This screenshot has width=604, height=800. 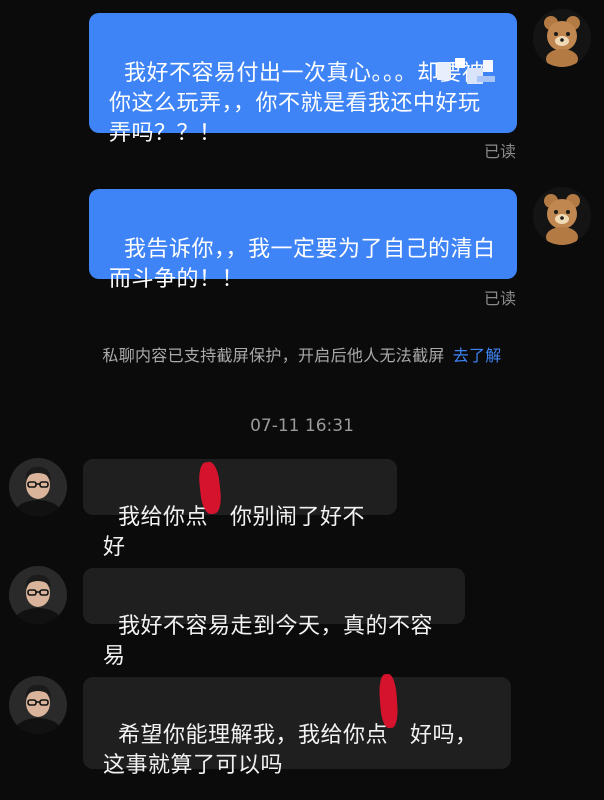 I want to click on learn-more-link: 去了解, so click(x=477, y=355).